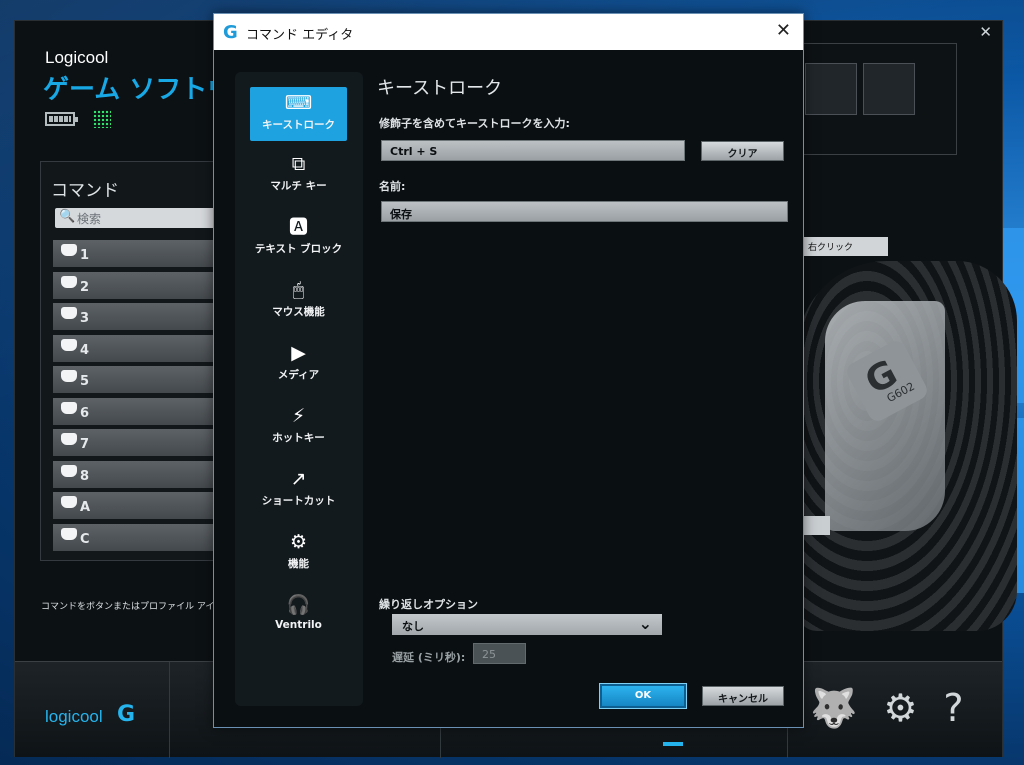  Describe the element at coordinates (137, 218) in the screenshot. I see `command-search-input: 🔍 検索` at that location.